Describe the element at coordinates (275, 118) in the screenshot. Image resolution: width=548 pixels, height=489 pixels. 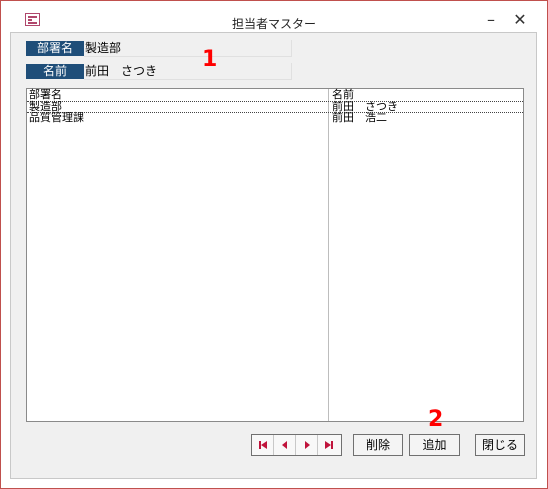
I see `list-item: 品質管理課 前田 浩二` at that location.